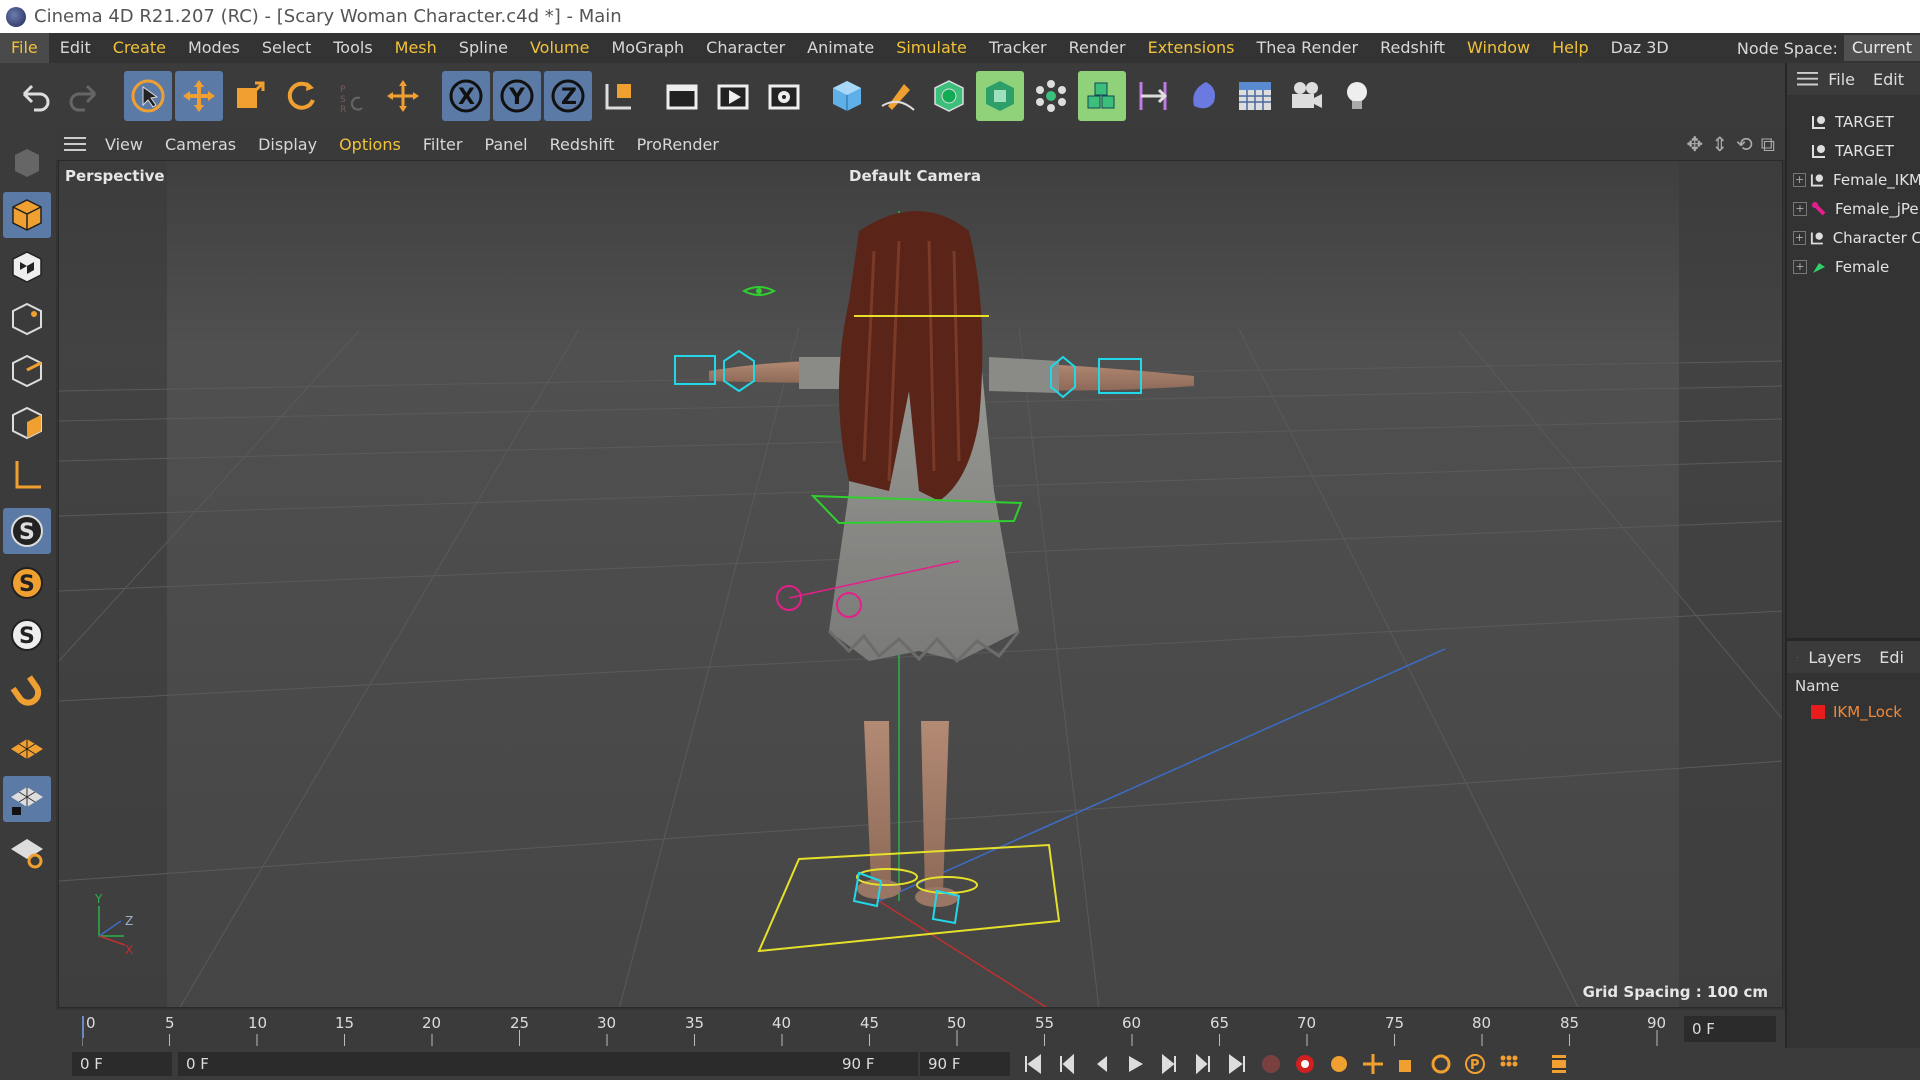 The height and width of the screenshot is (1080, 1920). I want to click on render-settings-icon, so click(784, 96).